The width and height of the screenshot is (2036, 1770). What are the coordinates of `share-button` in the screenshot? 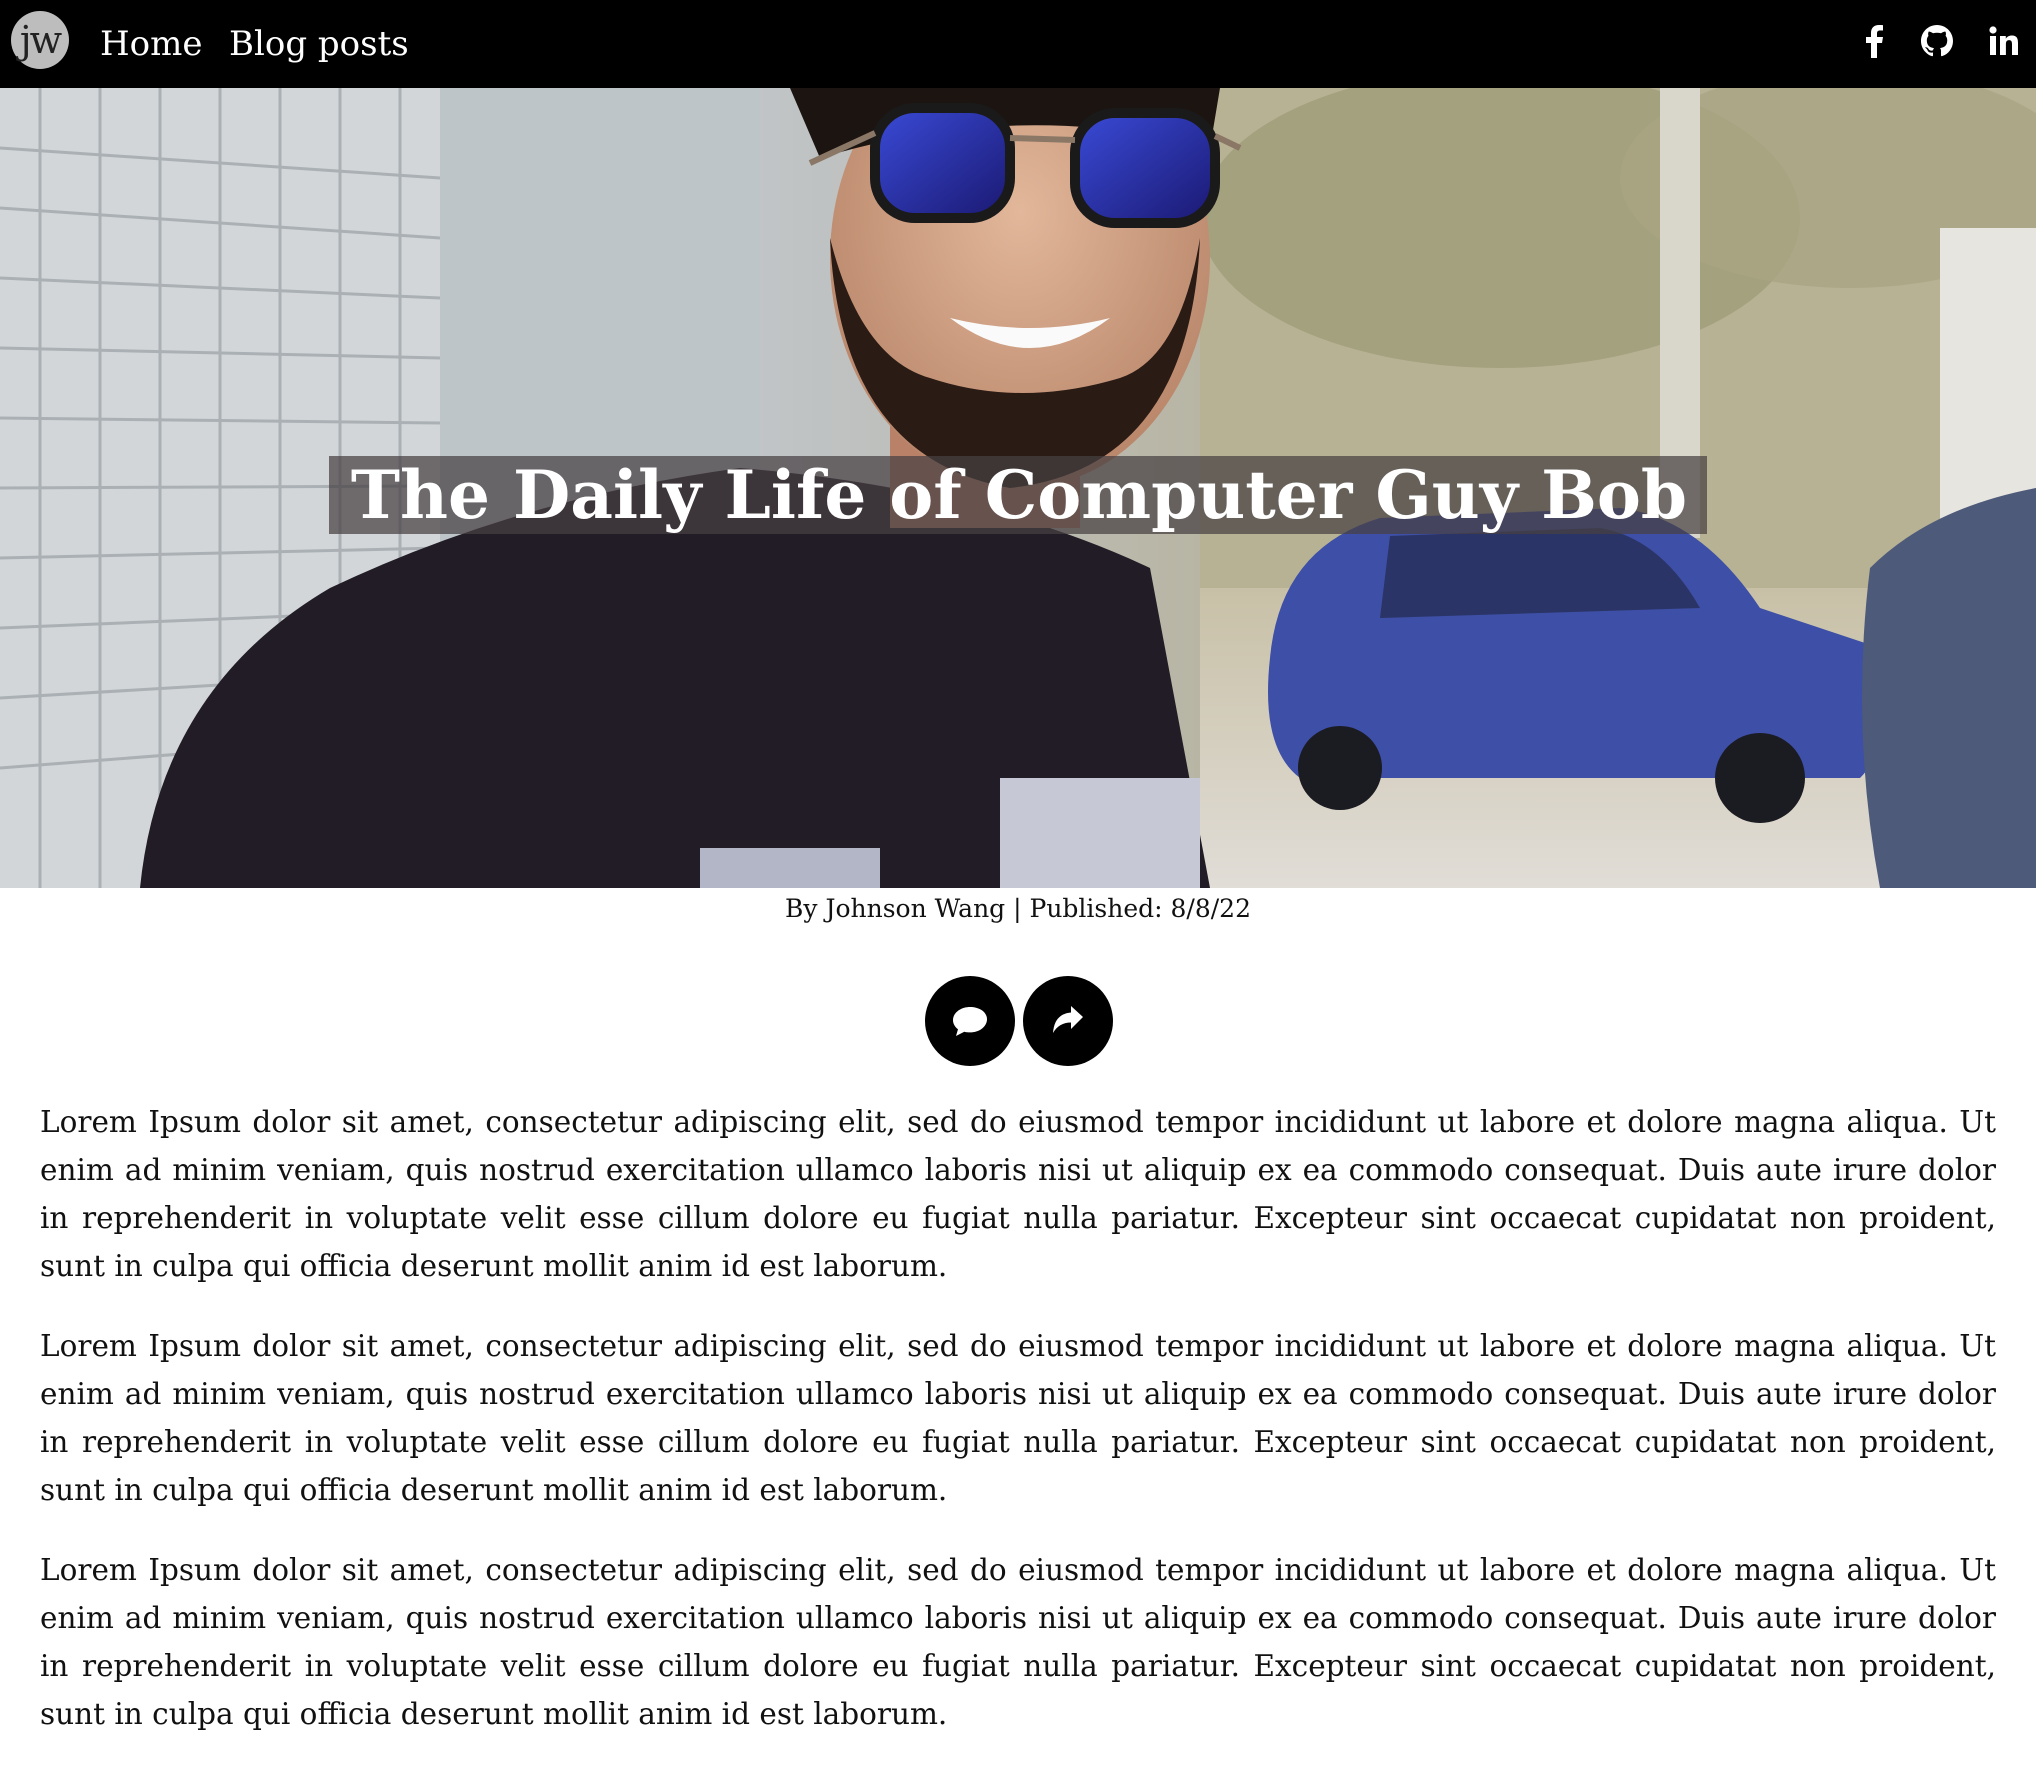 It's located at (1068, 1021).